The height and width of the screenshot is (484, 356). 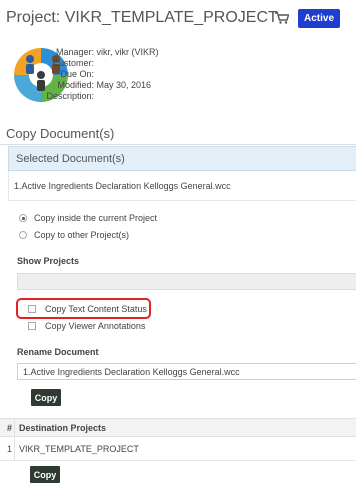 I want to click on checkbox-label: Copy Text Content Status, so click(x=96, y=309).